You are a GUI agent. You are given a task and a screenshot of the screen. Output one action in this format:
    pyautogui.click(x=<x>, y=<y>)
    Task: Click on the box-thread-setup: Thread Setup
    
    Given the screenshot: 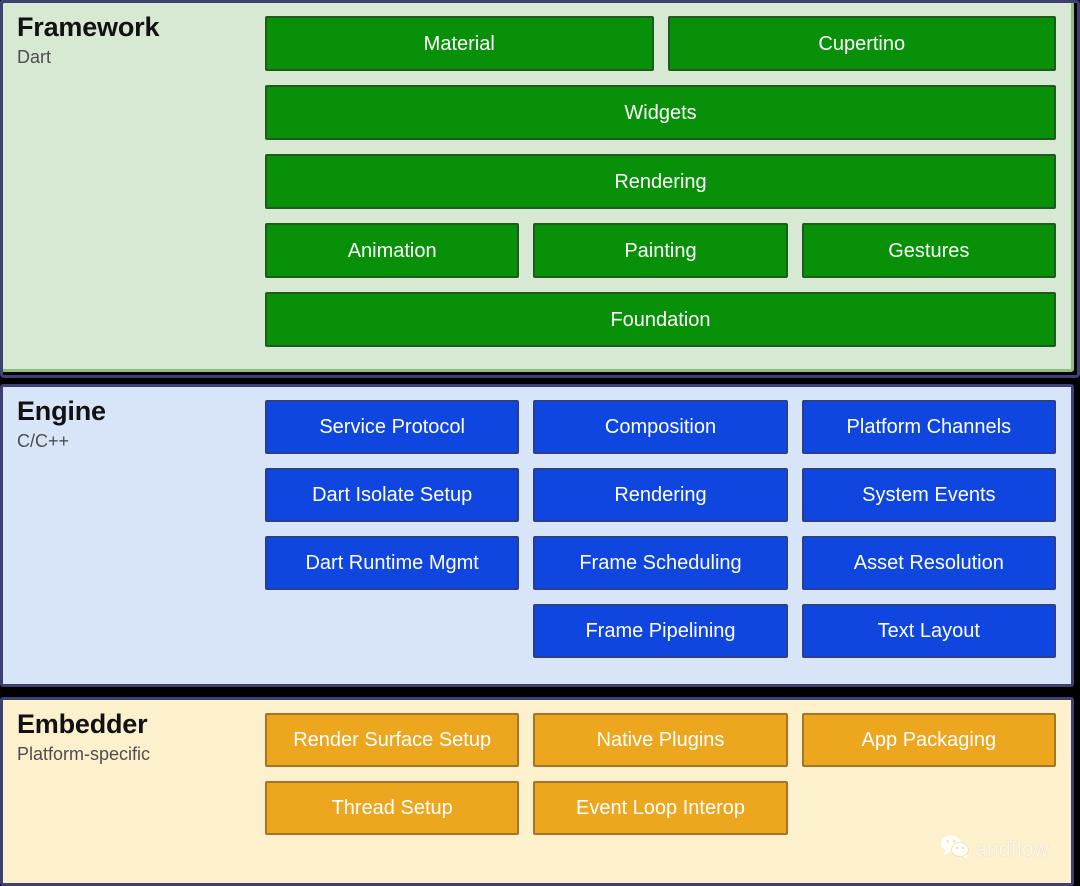 What is the action you would take?
    pyautogui.click(x=392, y=808)
    